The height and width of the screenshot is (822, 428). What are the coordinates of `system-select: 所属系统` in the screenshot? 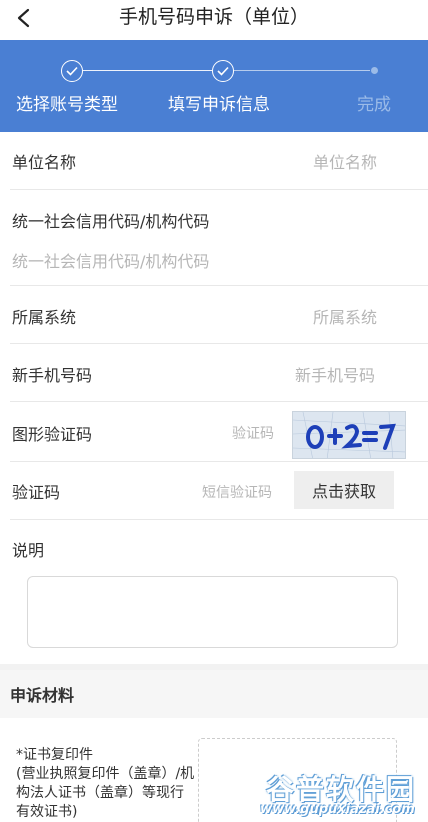 It's located at (345, 316).